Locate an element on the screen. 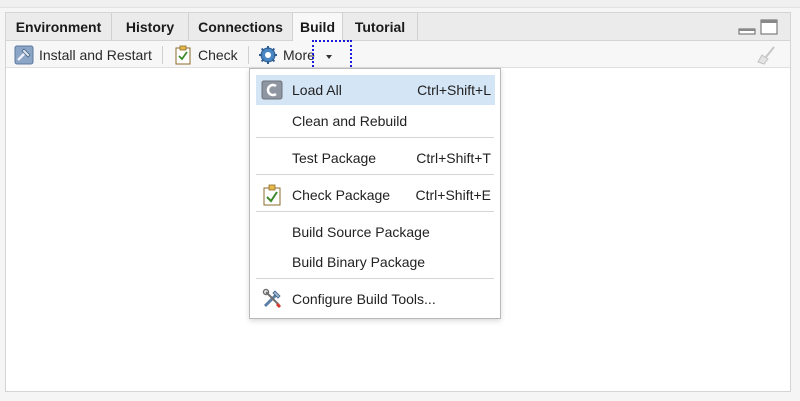 This screenshot has height=401, width=800. menu-item-test-package: Test Package Ctrl+Shift+T is located at coordinates (375, 158).